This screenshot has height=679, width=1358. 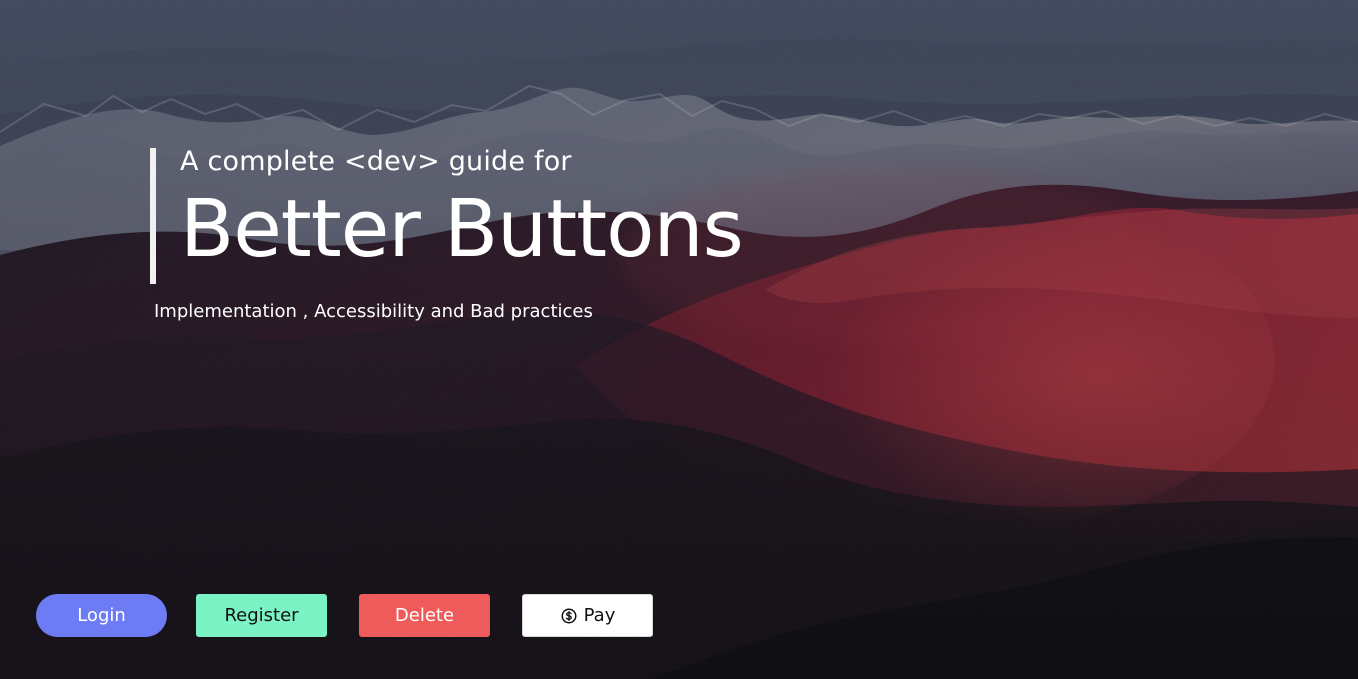 What do you see at coordinates (599, 615) in the screenshot?
I see `pay-button-label: Pay` at bounding box center [599, 615].